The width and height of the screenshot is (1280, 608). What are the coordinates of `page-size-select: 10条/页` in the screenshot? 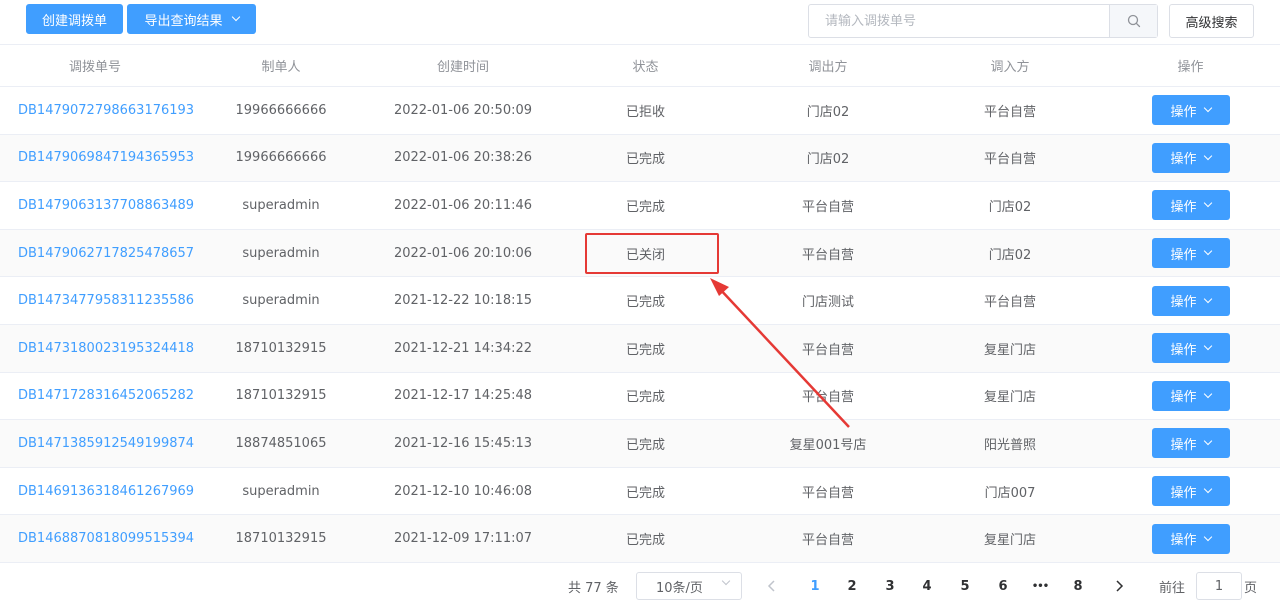 It's located at (689, 586).